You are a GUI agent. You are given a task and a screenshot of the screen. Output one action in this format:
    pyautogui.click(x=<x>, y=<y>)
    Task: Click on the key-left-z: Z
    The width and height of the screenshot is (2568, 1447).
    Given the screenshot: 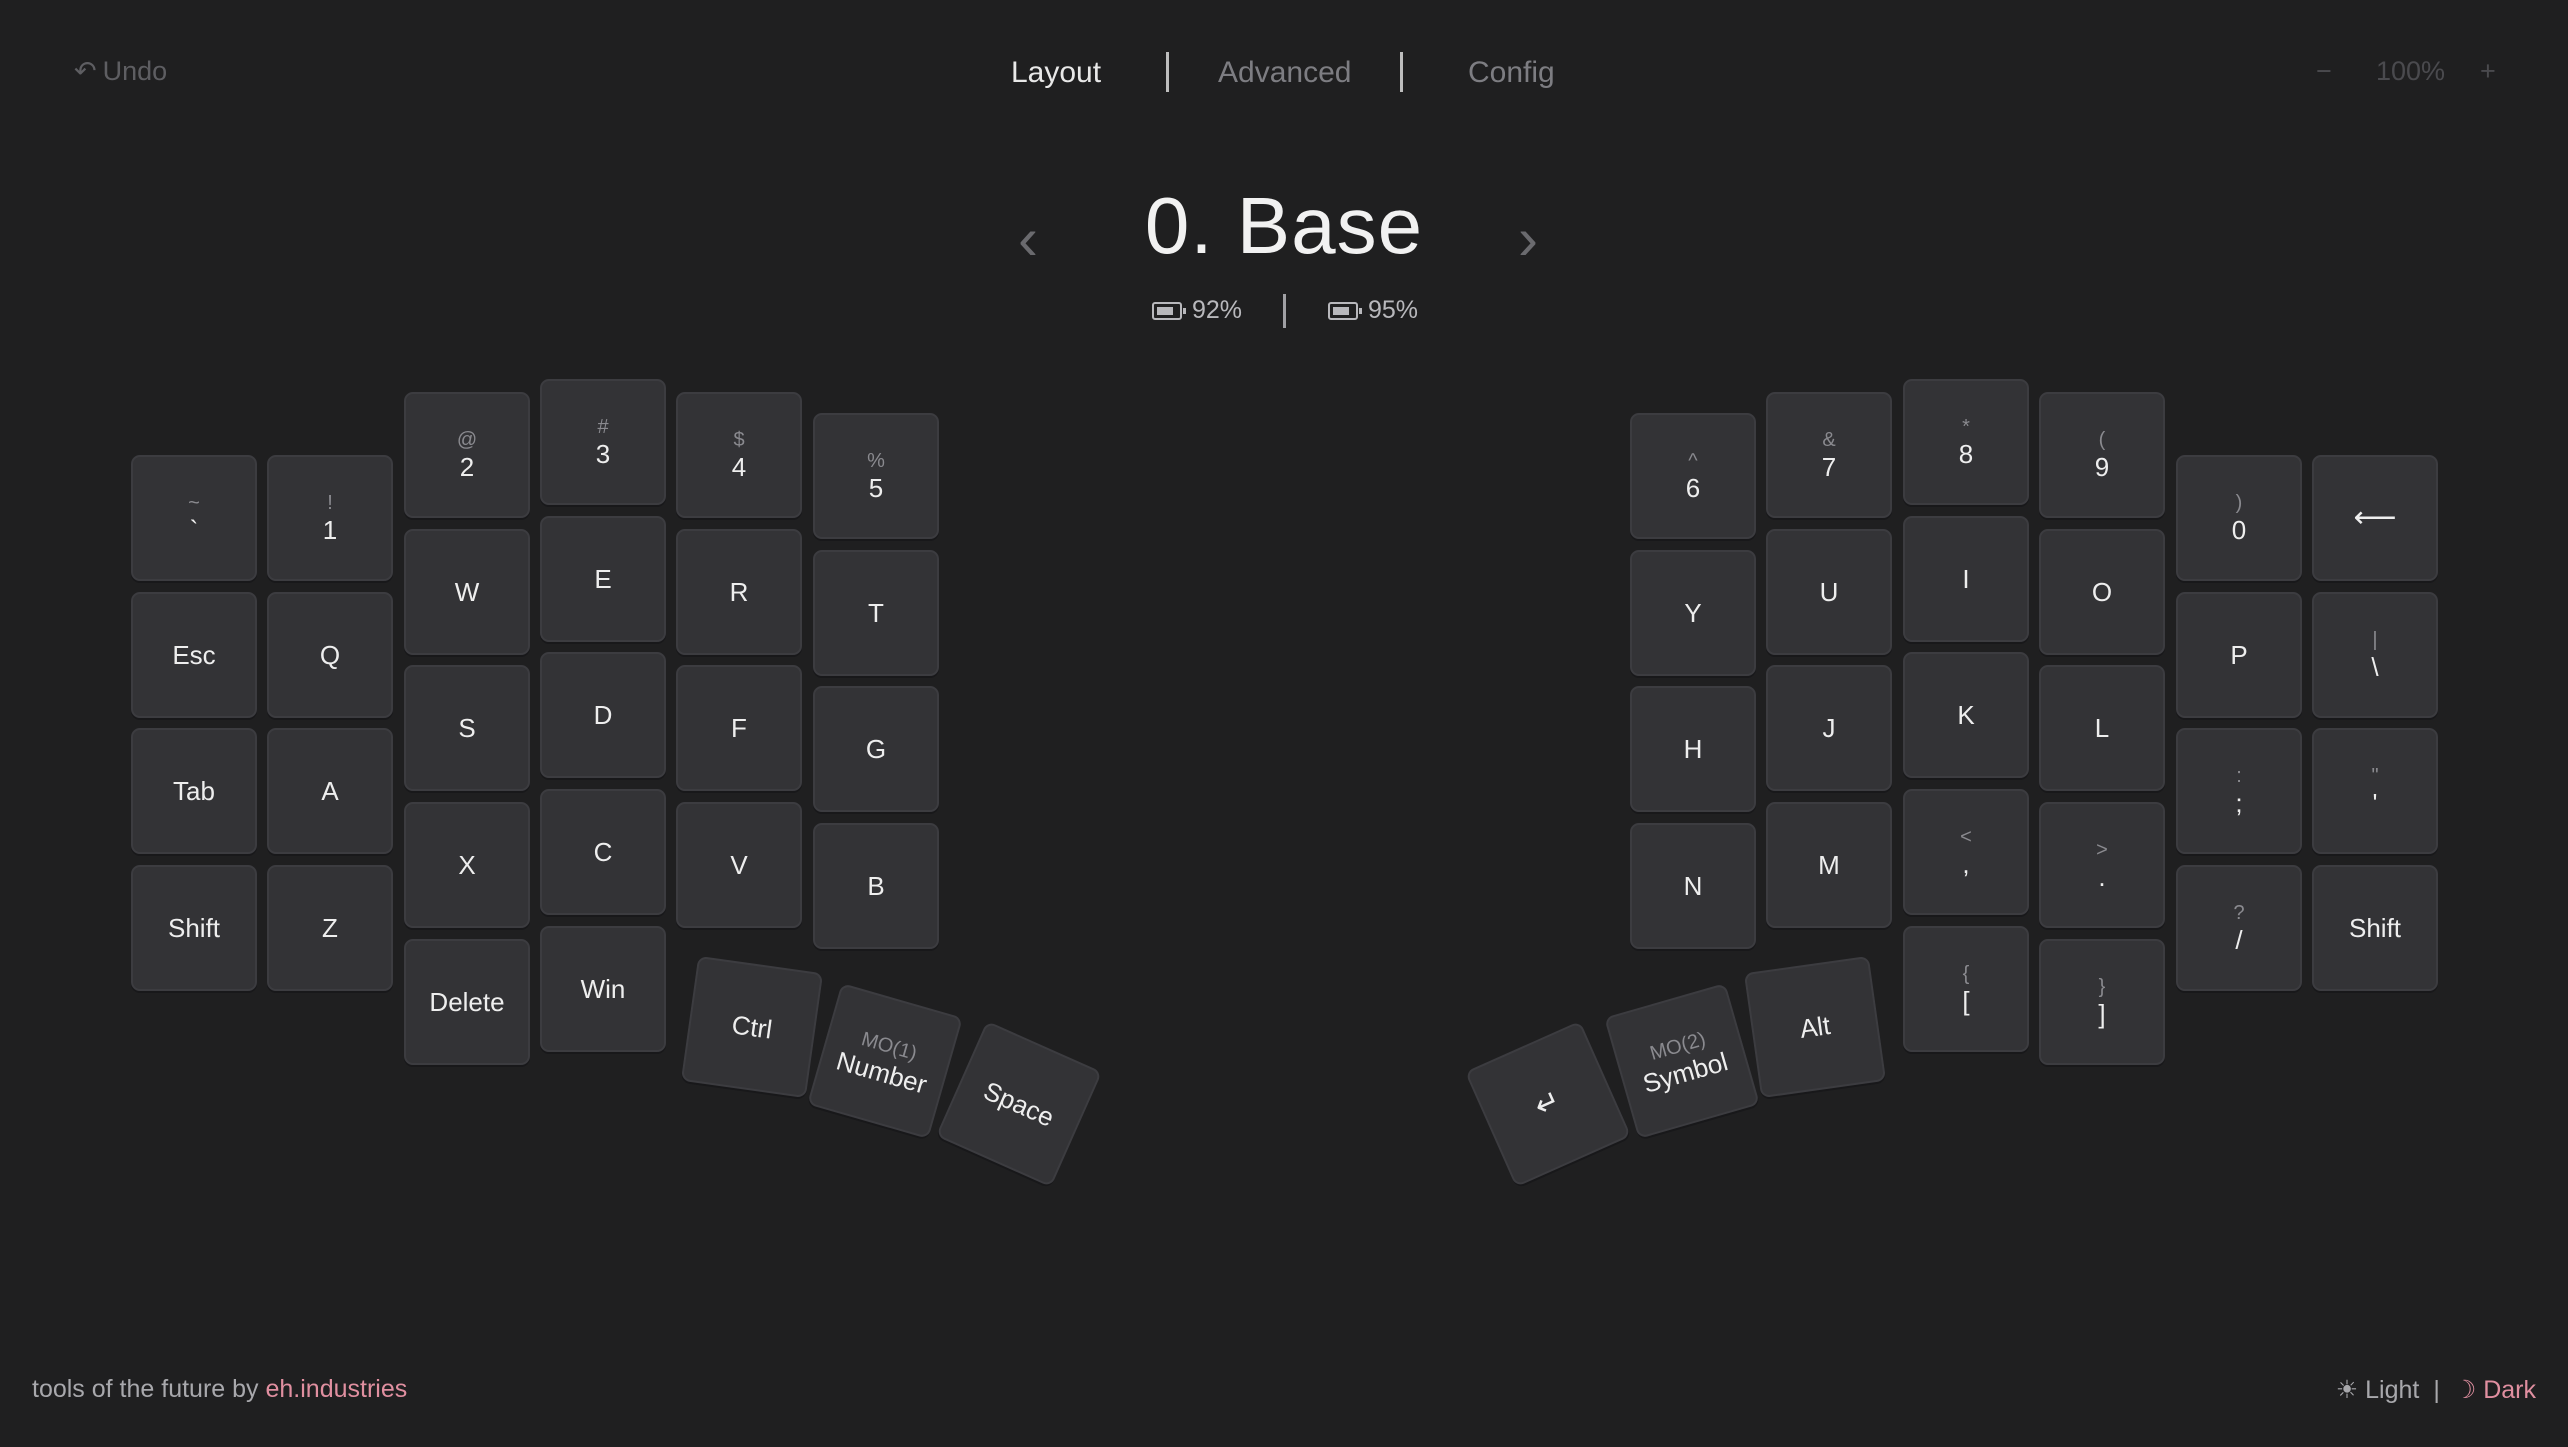 What is the action you would take?
    pyautogui.click(x=330, y=928)
    